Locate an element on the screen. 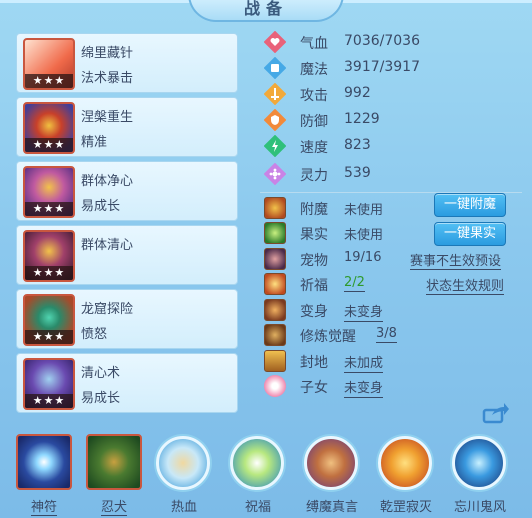 Image resolution: width=532 pixels, height=518 pixels. bottom-skill-binding-mantra: 缚魔真言 is located at coordinates (332, 474).